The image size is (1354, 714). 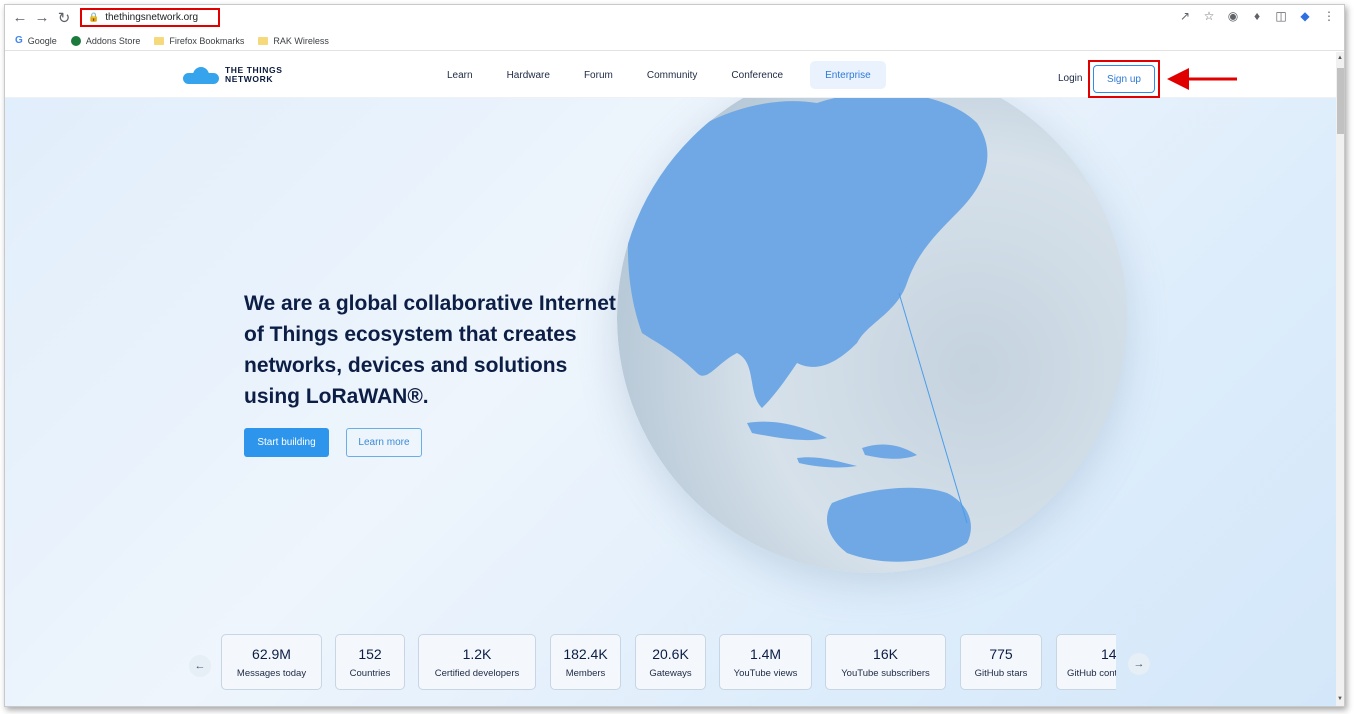 I want to click on side-panel-icon: ◫, so click(x=1281, y=16).